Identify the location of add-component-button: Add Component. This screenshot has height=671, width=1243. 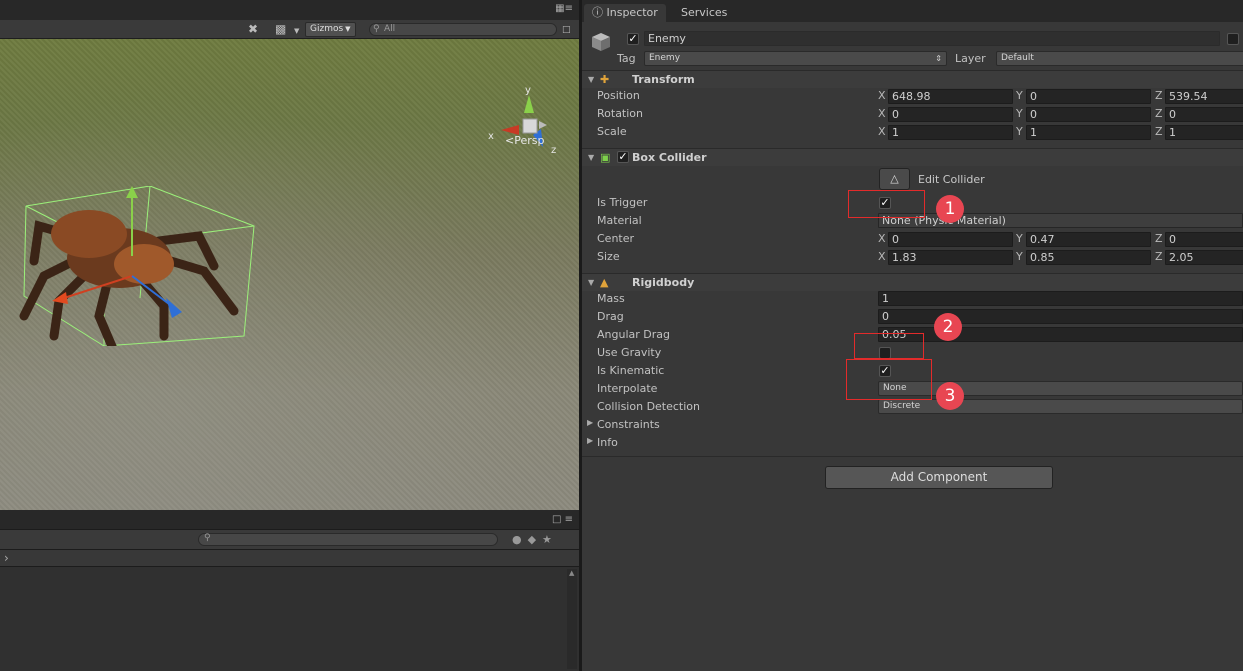
(939, 477).